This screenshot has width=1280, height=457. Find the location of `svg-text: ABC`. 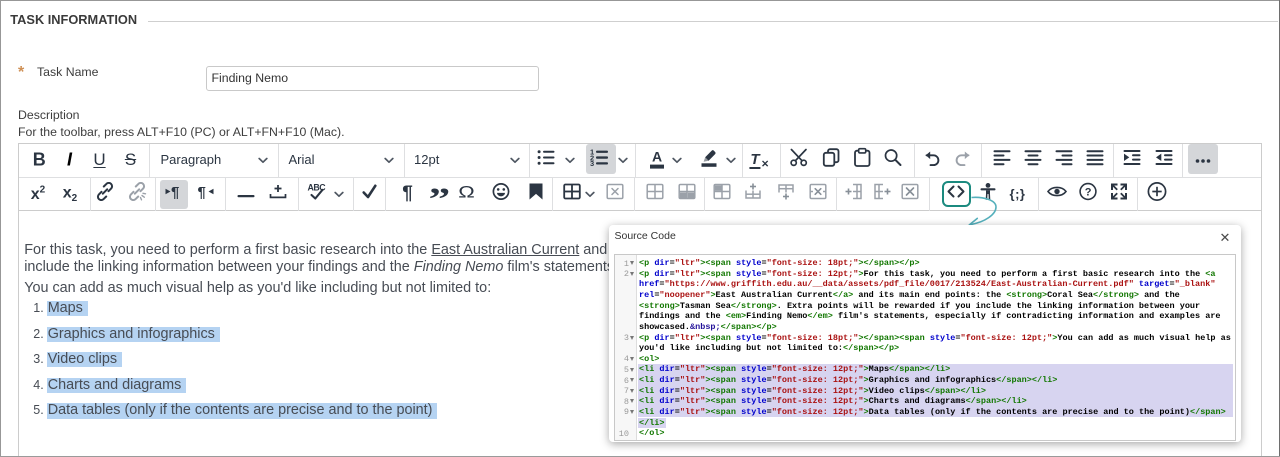

svg-text: ABC is located at coordinates (317, 188).